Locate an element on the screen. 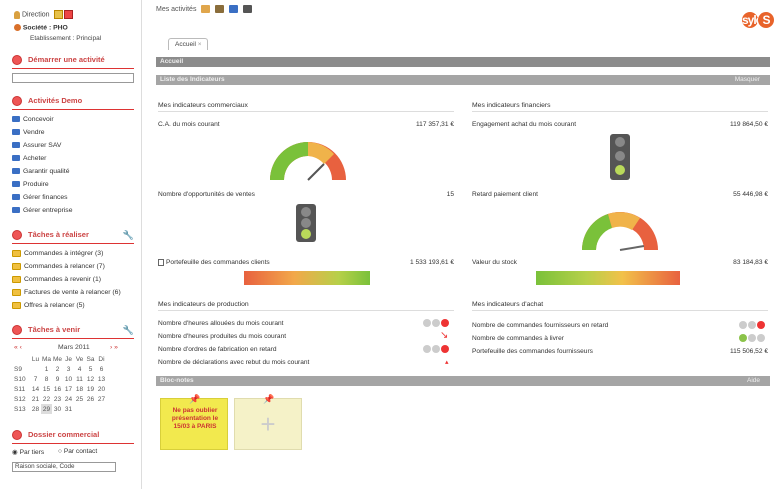 Image resolution: width=776 pixels, height=489 pixels. truck-icon is located at coordinates (234, 9).